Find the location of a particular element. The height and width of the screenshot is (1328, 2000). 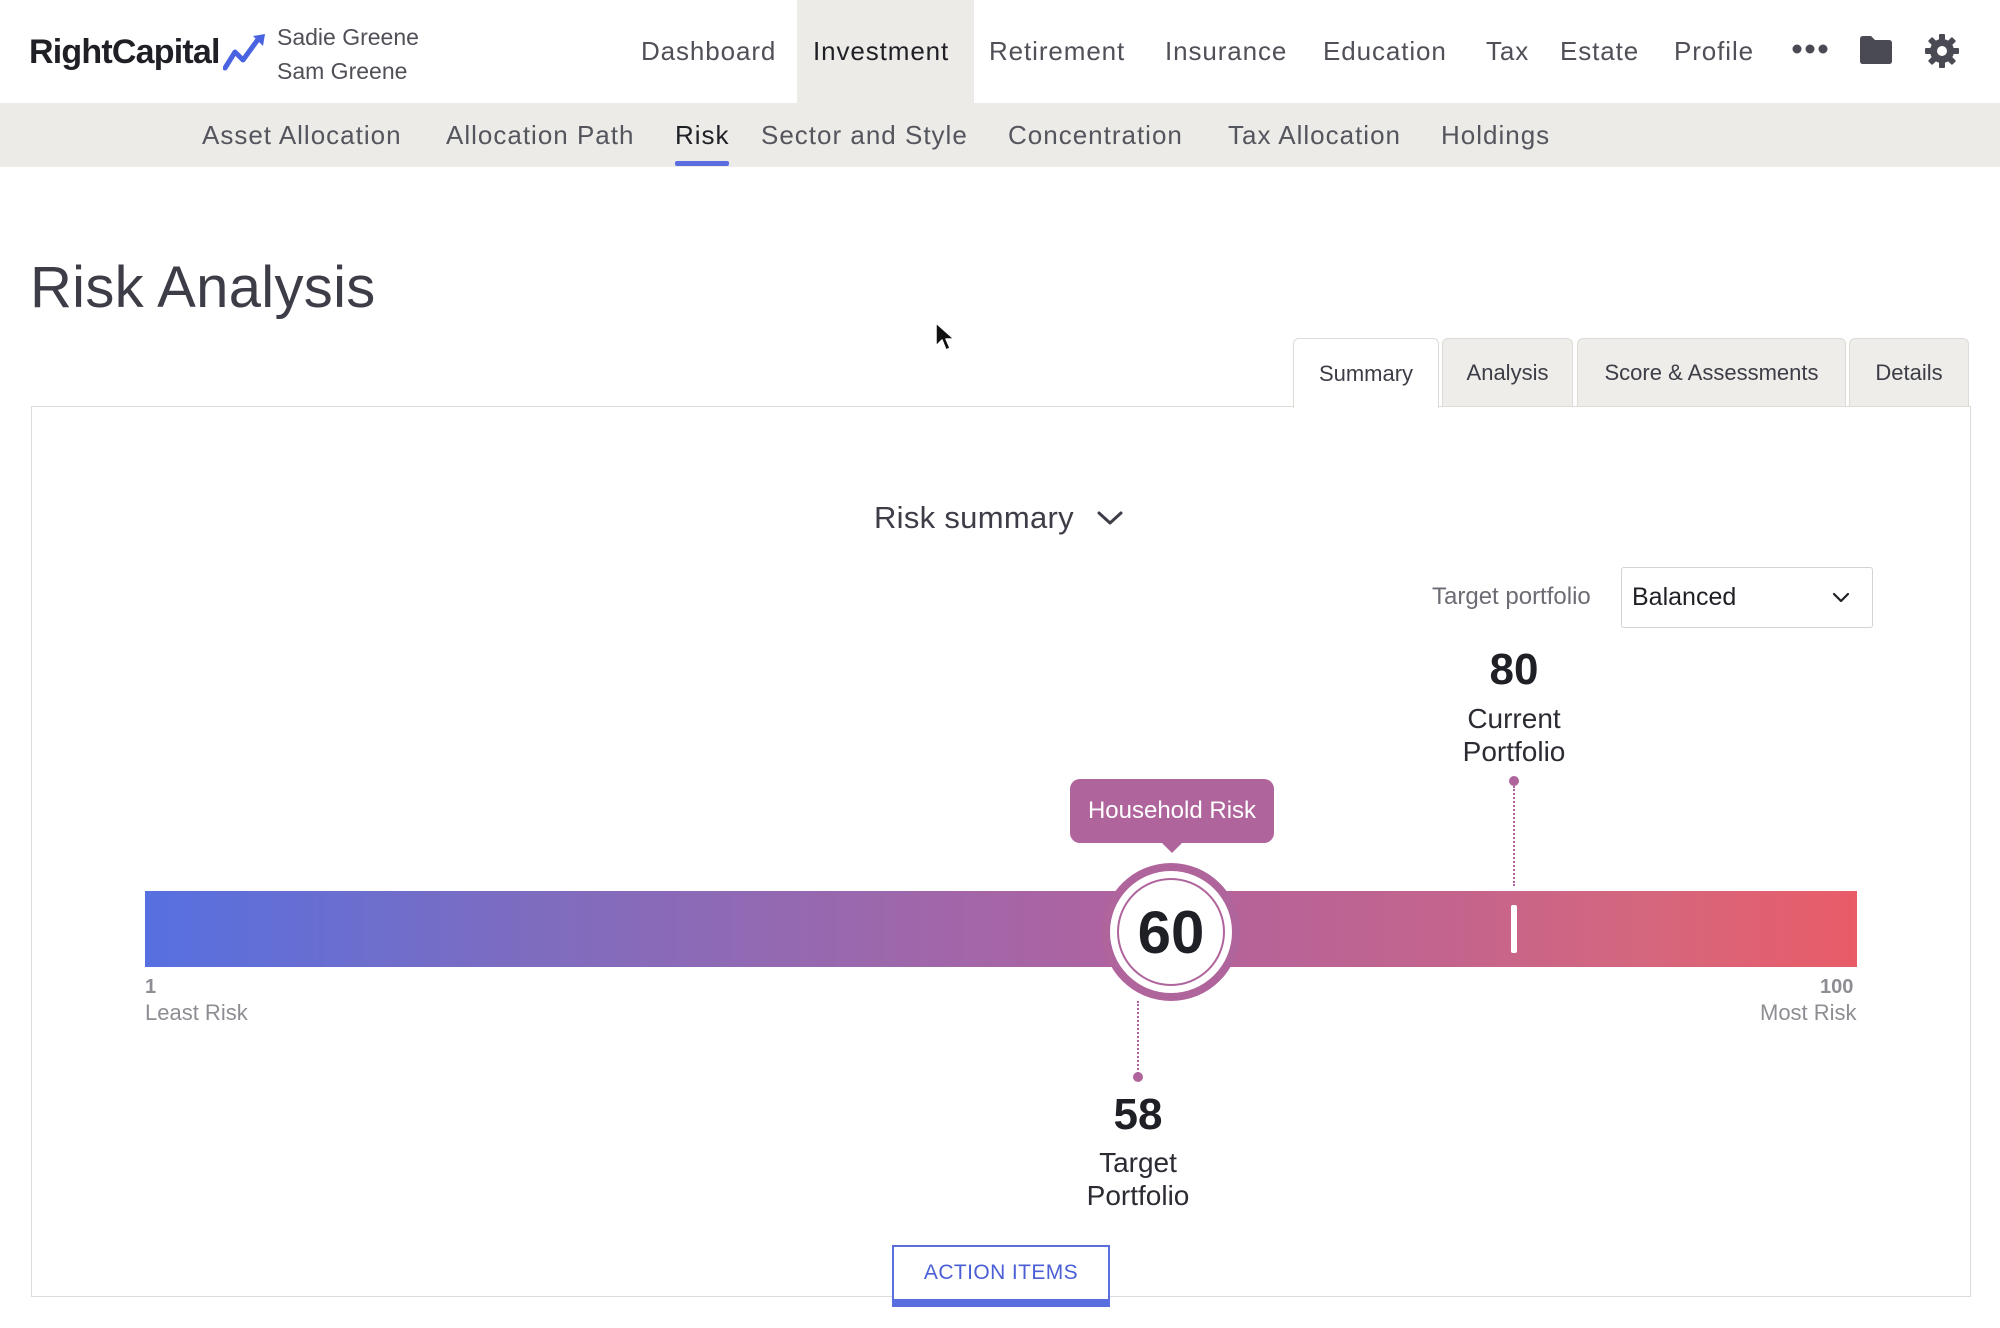

action-items-button: ACTION ITEMS is located at coordinates (1001, 1276).